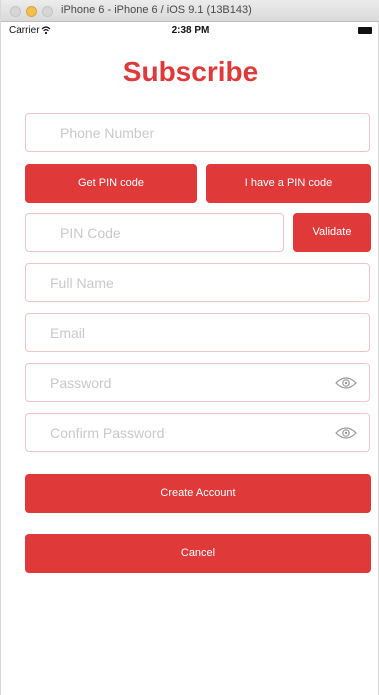  What do you see at coordinates (107, 133) in the screenshot?
I see `phone-number-placeholder: Phone Number` at bounding box center [107, 133].